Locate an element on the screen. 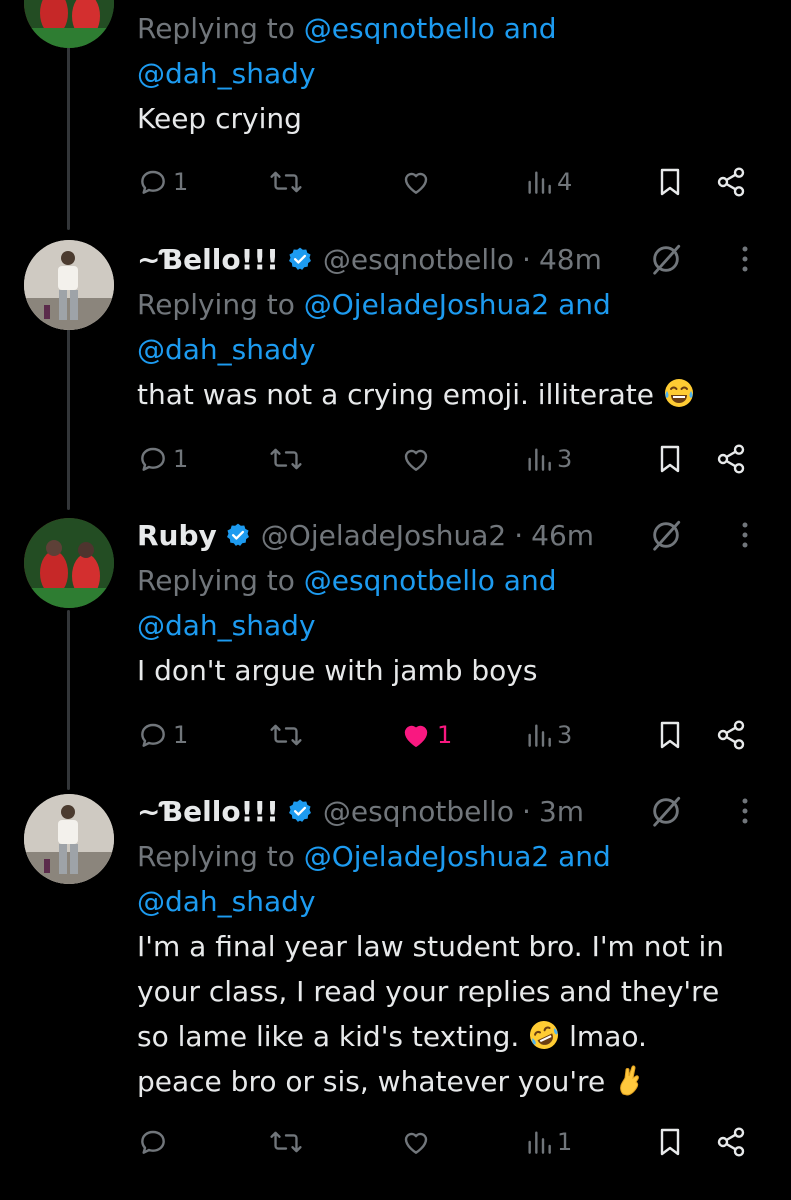 Image resolution: width=791 pixels, height=1200 pixels. tweet-text-line: peace bro or sis, whatever you're is located at coordinates (449, 1081).